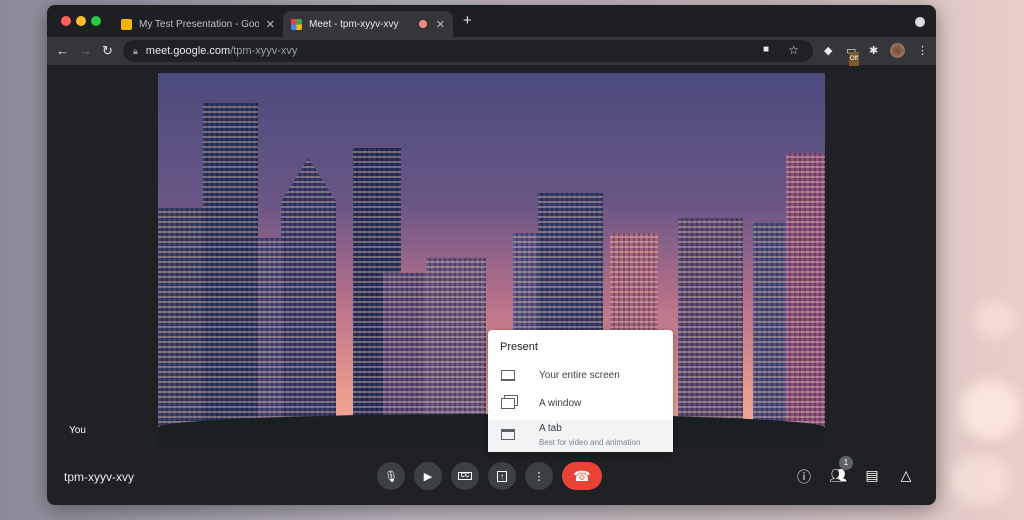 Image resolution: width=1024 pixels, height=520 pixels. What do you see at coordinates (590, 442) in the screenshot?
I see `option-subtitle: Best for video and animation` at bounding box center [590, 442].